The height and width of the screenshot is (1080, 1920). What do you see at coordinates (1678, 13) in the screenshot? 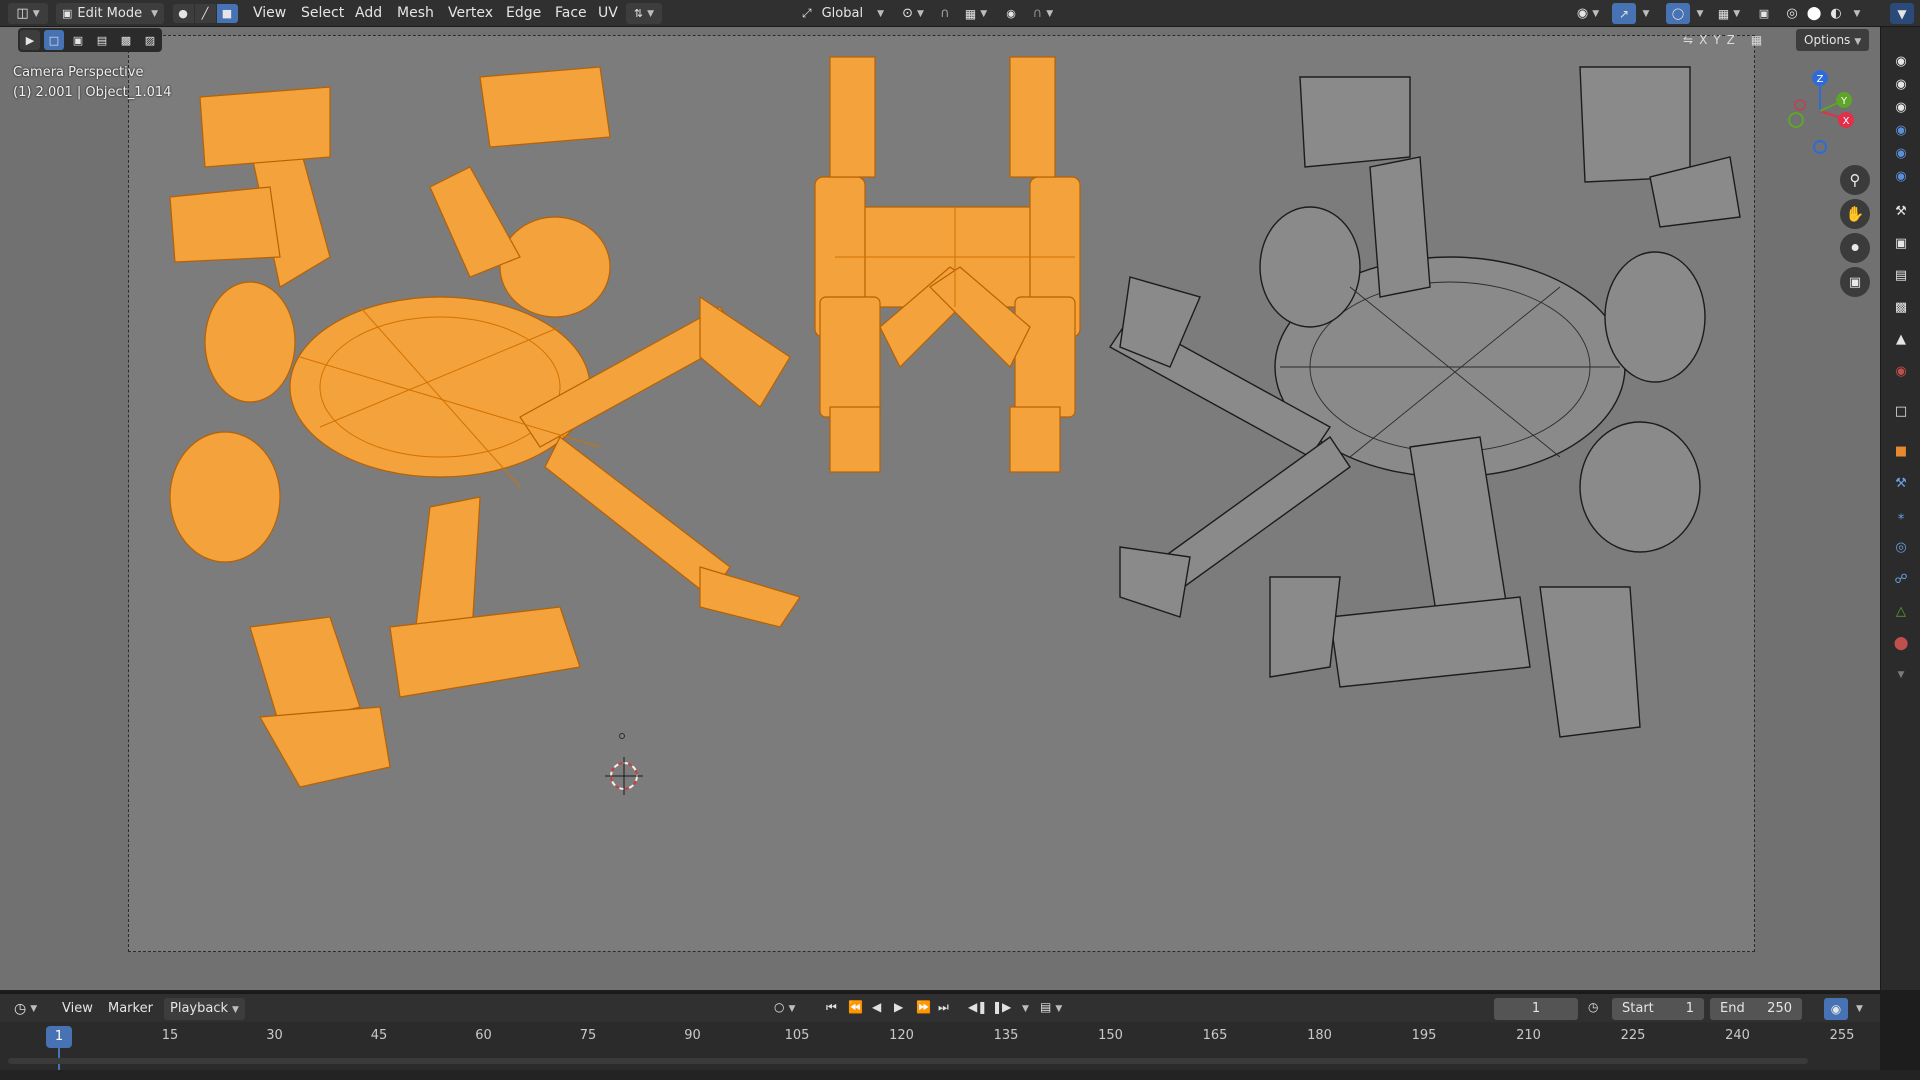
I see `overlays-toggle: ◯` at bounding box center [1678, 13].